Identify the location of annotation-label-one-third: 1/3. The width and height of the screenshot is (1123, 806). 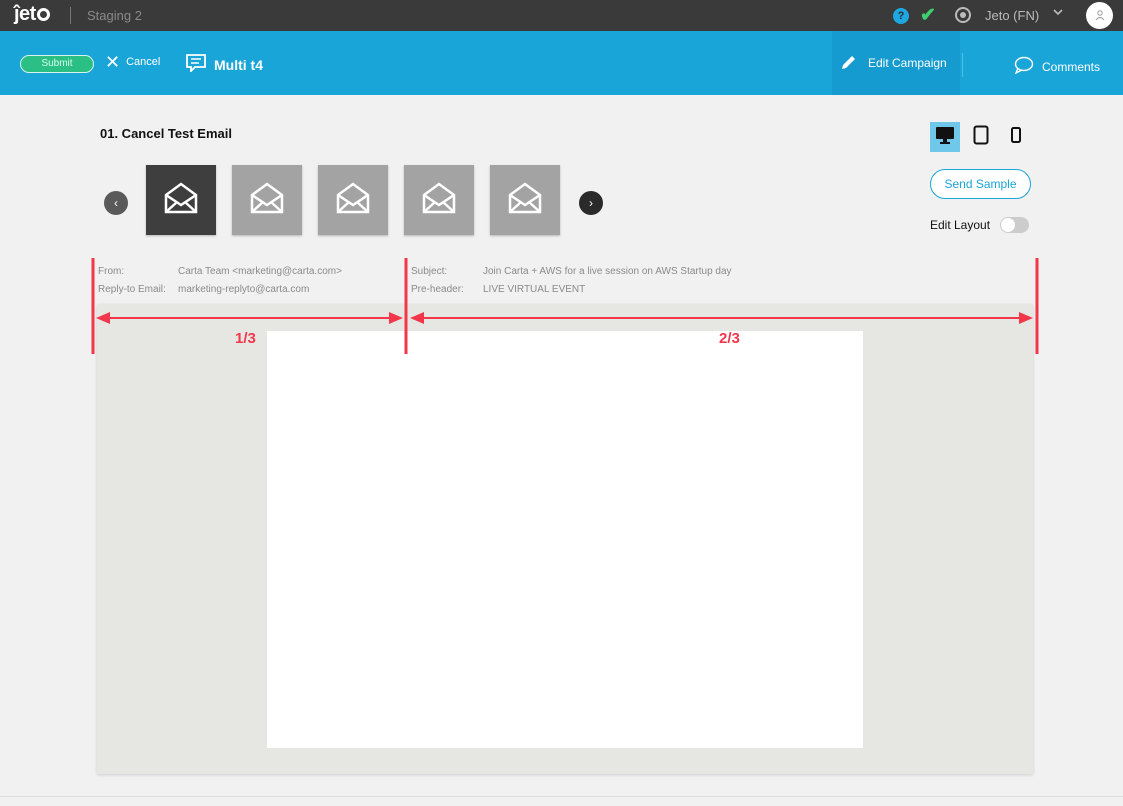
(245, 338).